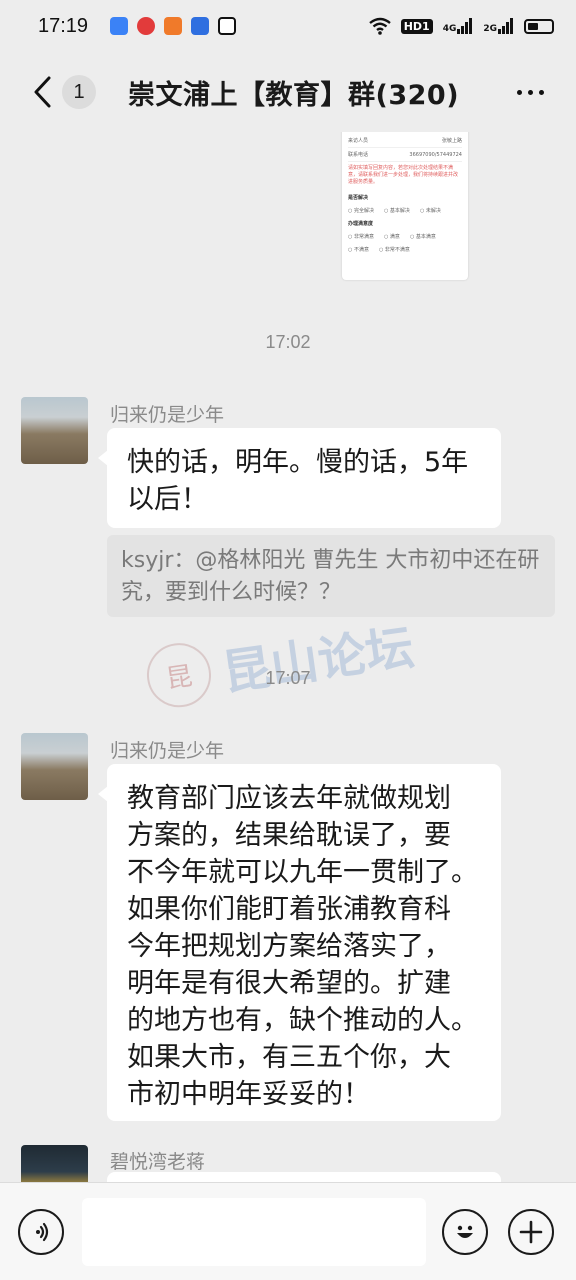 This screenshot has width=576, height=1280. Describe the element at coordinates (288, 26) in the screenshot. I see `status-bar: 17:19 HD1 4G 2G` at that location.